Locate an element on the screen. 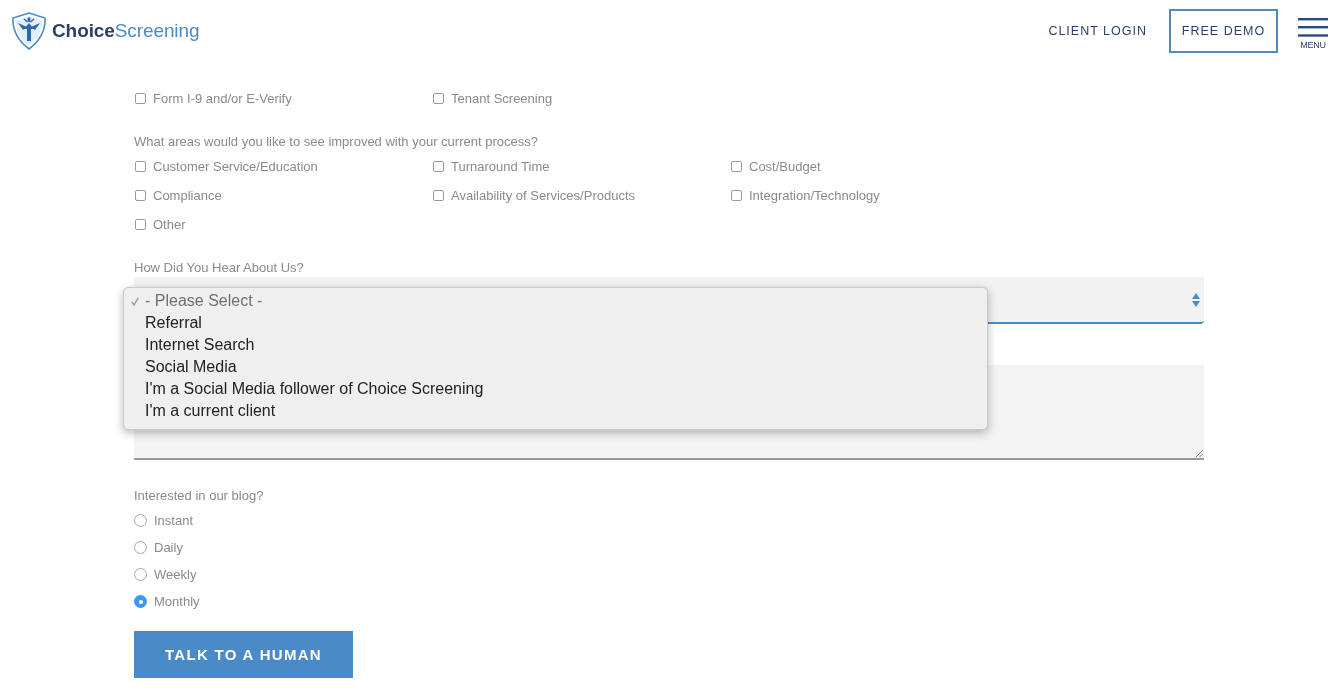  checkbox-label: Cost/Budget is located at coordinates (785, 166).